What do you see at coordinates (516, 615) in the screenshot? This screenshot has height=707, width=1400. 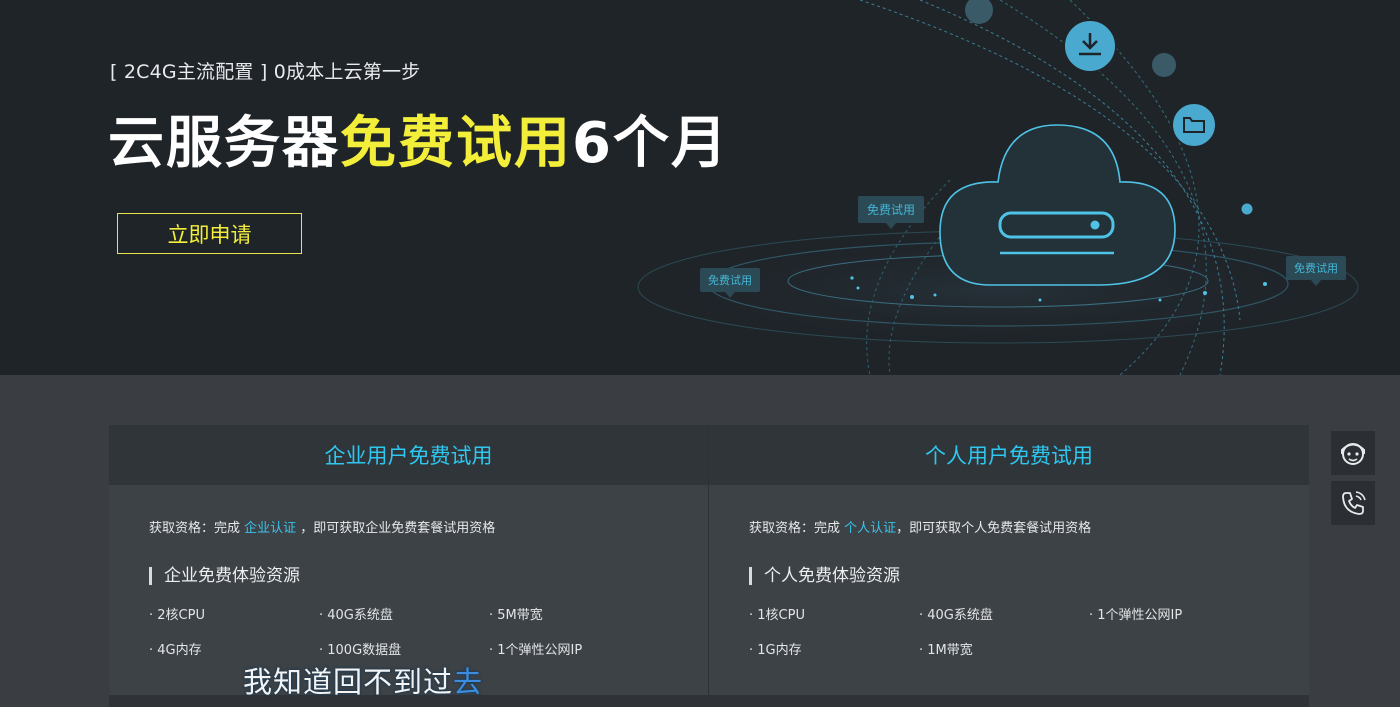 I see `resource-item: · 5M带宽` at bounding box center [516, 615].